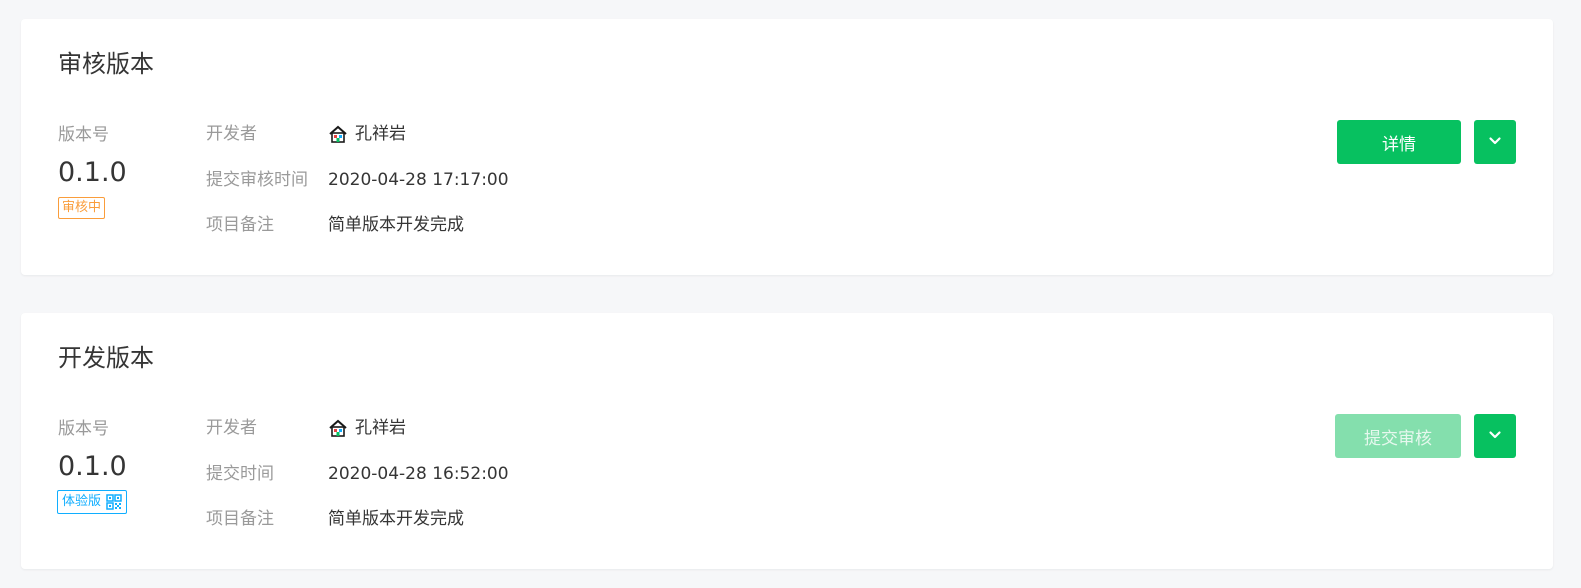 This screenshot has width=1581, height=588. I want to click on submit-time-value: 2020-04-28 16:52:00, so click(418, 474).